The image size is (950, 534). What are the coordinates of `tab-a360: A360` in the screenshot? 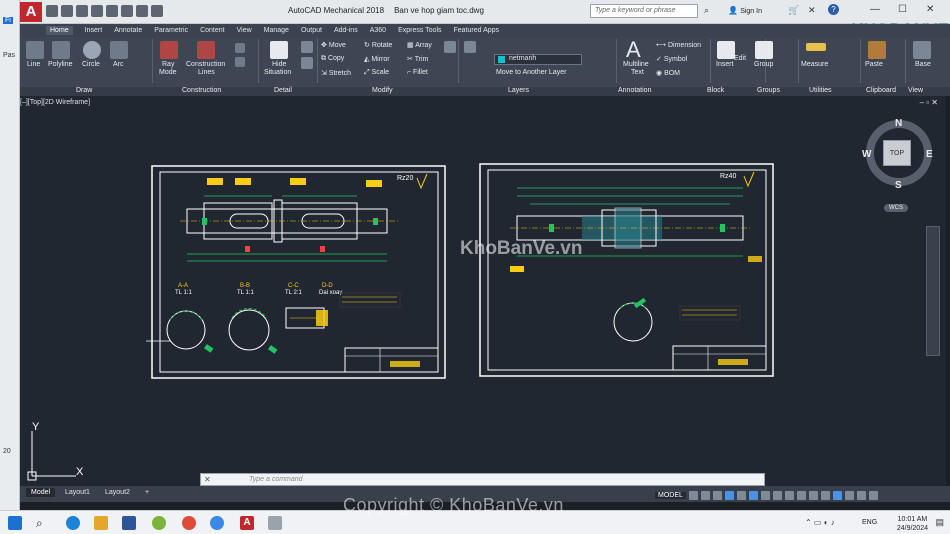 It's located at (378, 30).